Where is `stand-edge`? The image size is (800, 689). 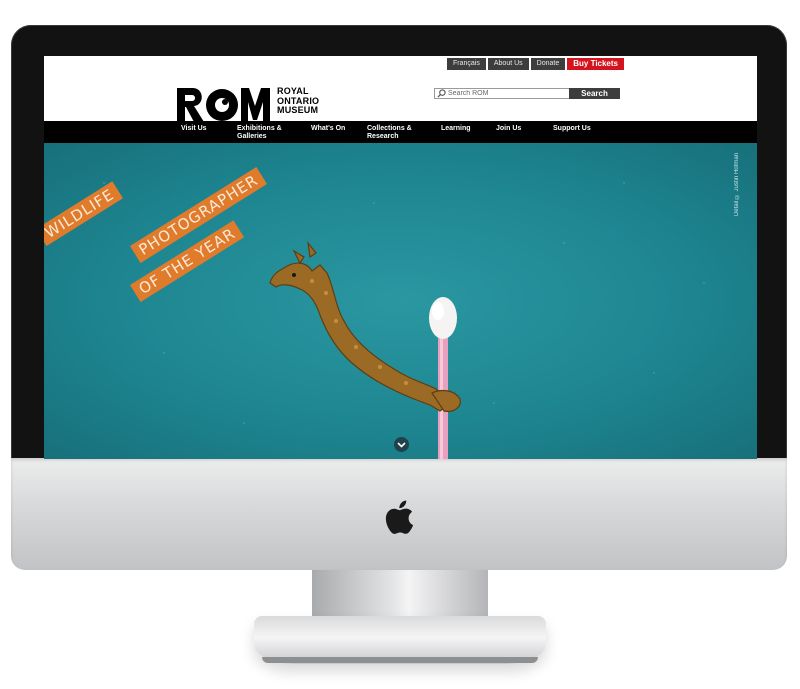 stand-edge is located at coordinates (400, 660).